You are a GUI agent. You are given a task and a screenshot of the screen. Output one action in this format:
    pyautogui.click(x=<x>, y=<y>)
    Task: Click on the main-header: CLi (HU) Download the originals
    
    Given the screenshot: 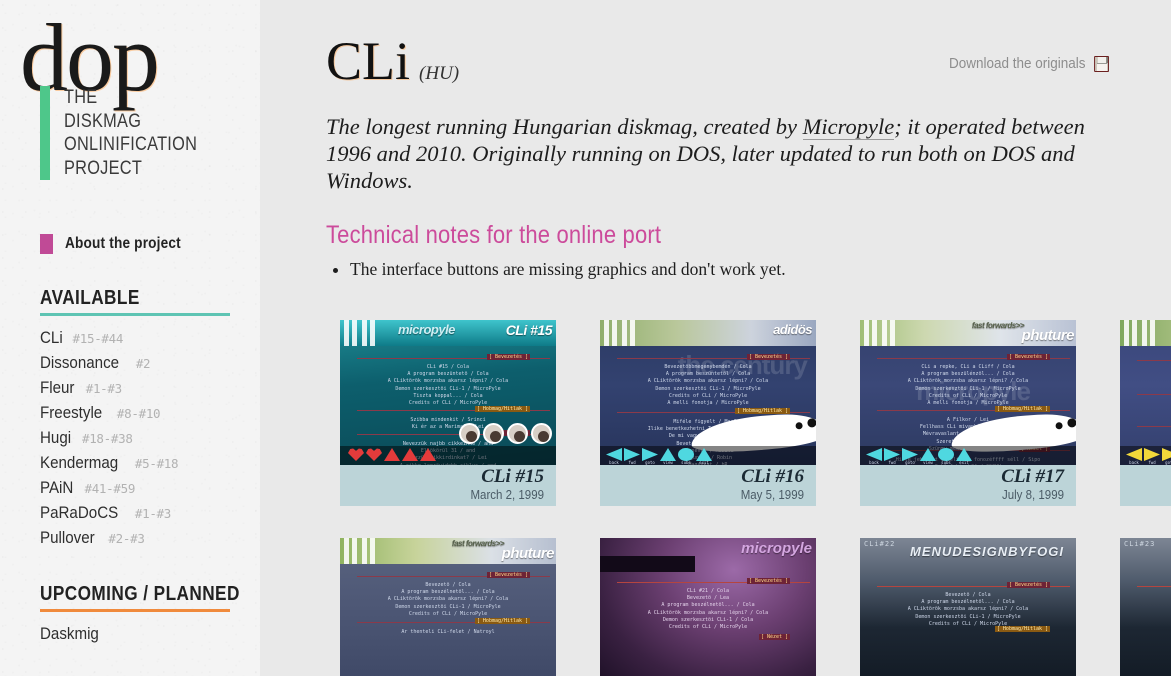 What is the action you would take?
    pyautogui.click(x=748, y=44)
    